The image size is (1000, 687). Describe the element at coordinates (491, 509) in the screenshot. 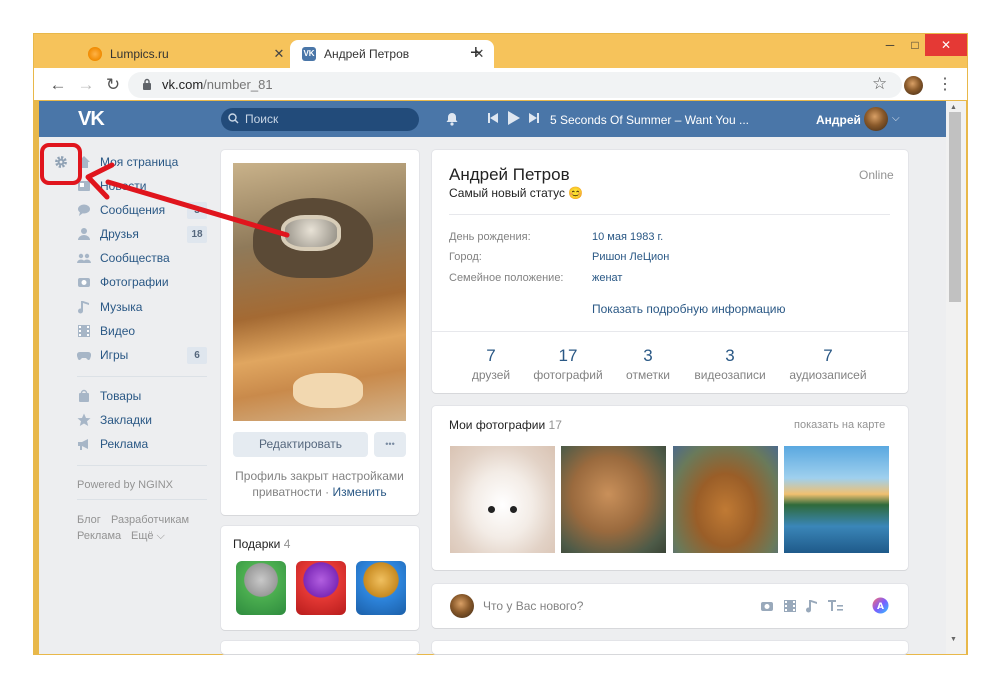

I see `fox-eye-shape` at that location.